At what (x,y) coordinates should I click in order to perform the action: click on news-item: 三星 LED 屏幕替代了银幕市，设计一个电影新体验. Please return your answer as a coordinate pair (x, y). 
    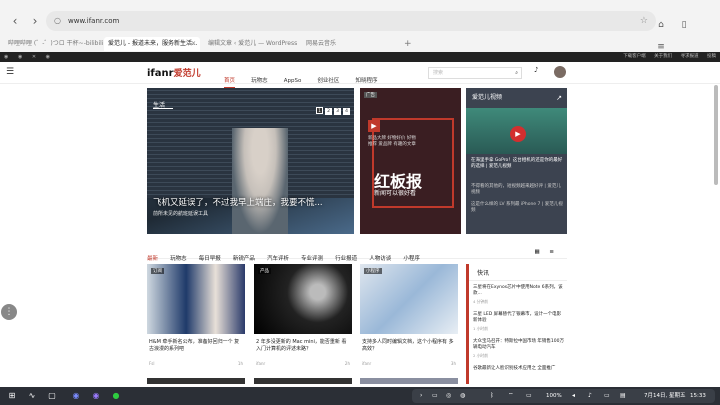
    Looking at the image, I should click on (519, 318).